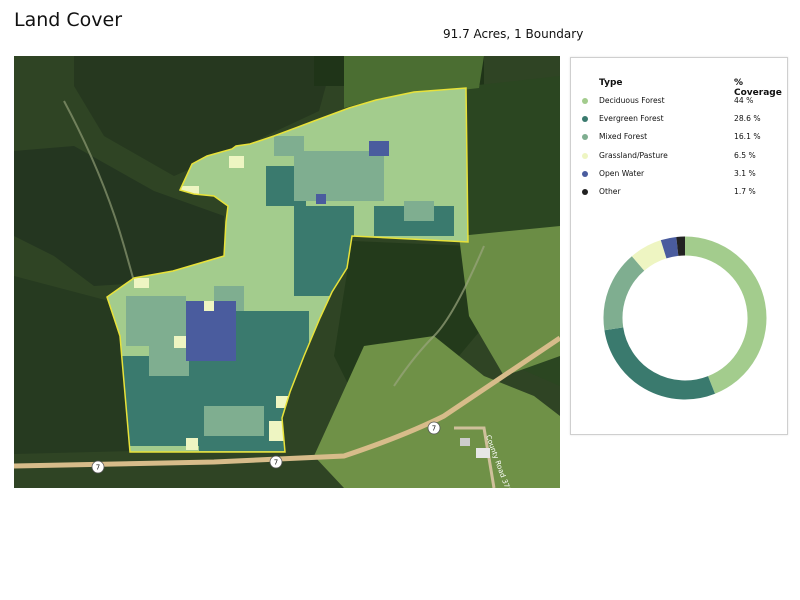 This screenshot has width=800, height=600. Describe the element at coordinates (679, 177) in the screenshot. I see `legend-row: Open Water 3.1 %` at that location.